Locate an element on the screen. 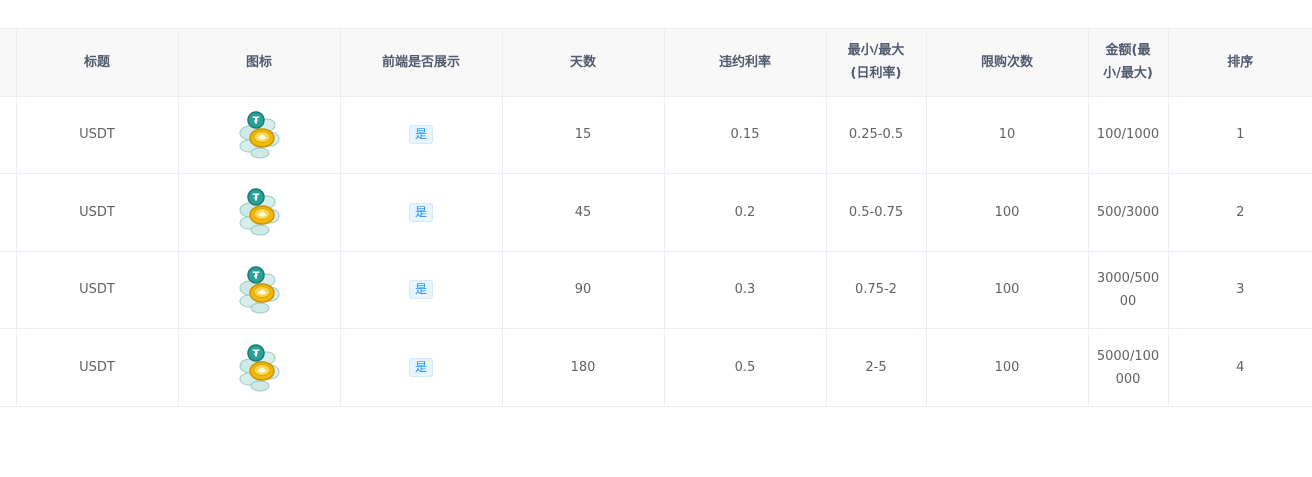 The image size is (1312, 477). daily-rate-cell: 0.75-2 is located at coordinates (876, 290).